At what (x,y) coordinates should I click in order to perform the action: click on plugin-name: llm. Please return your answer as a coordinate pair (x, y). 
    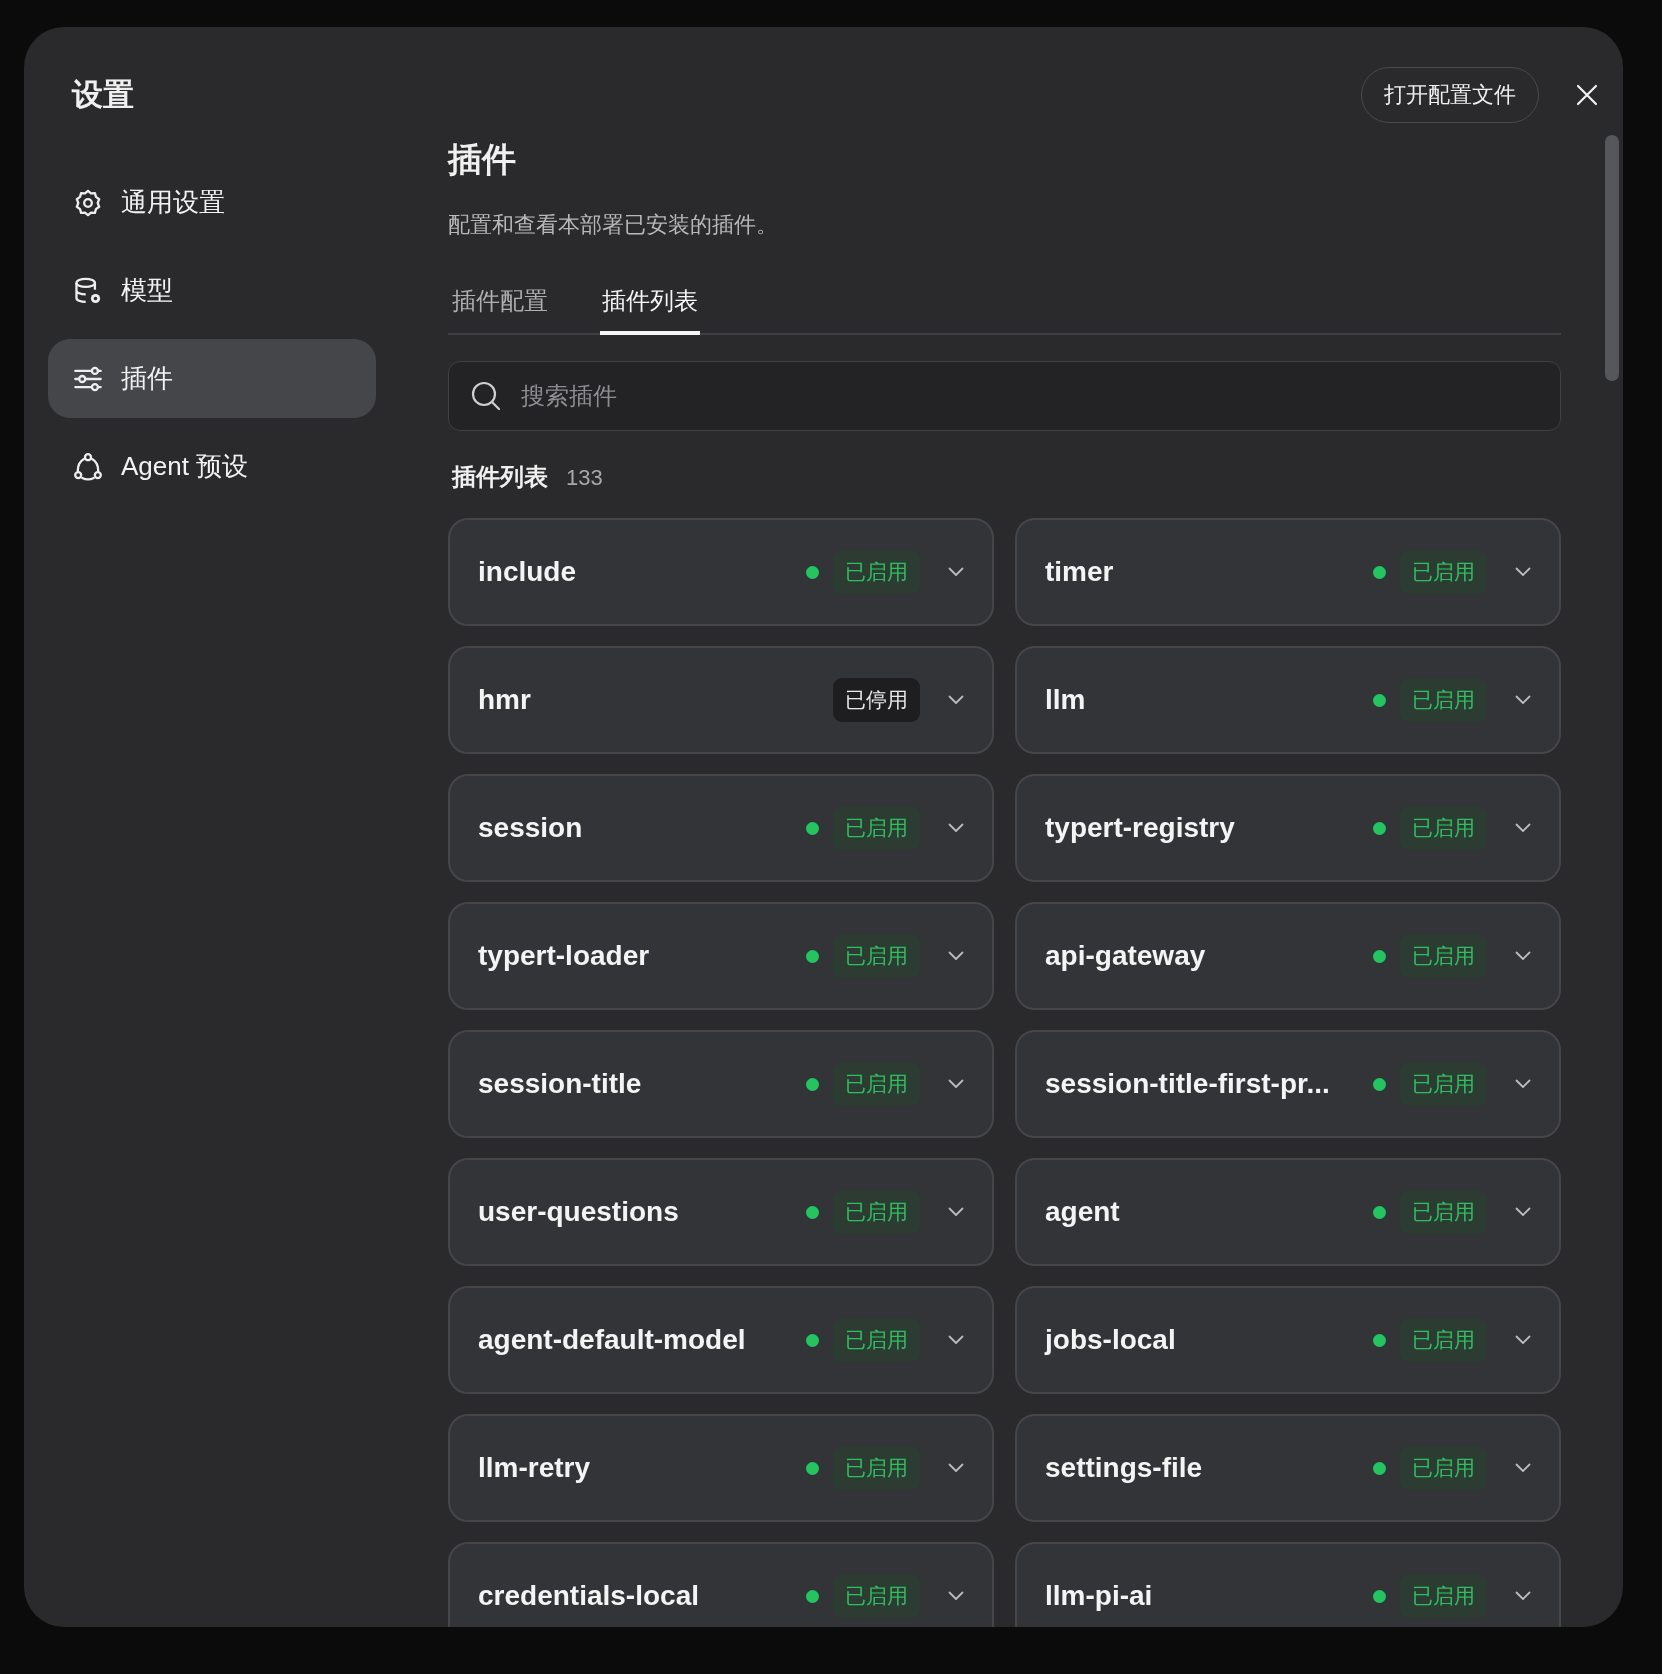
    Looking at the image, I should click on (1065, 700).